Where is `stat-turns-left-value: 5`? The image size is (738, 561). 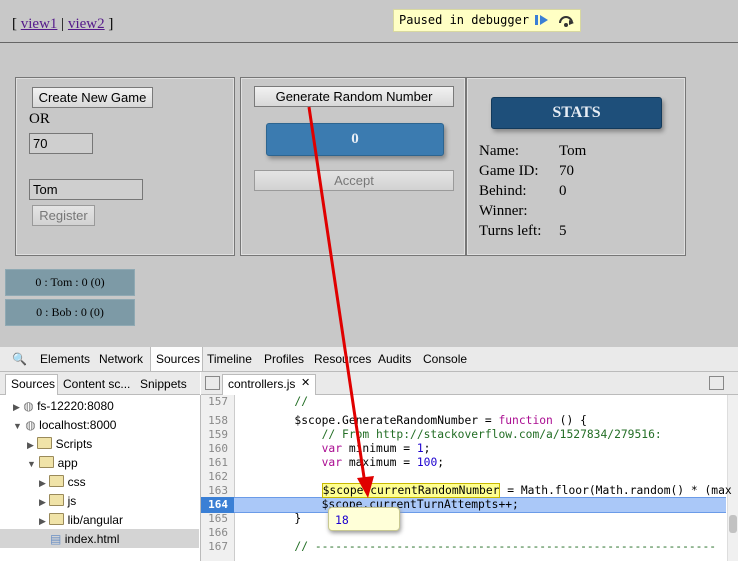
stat-turns-left-value: 5 is located at coordinates (563, 231).